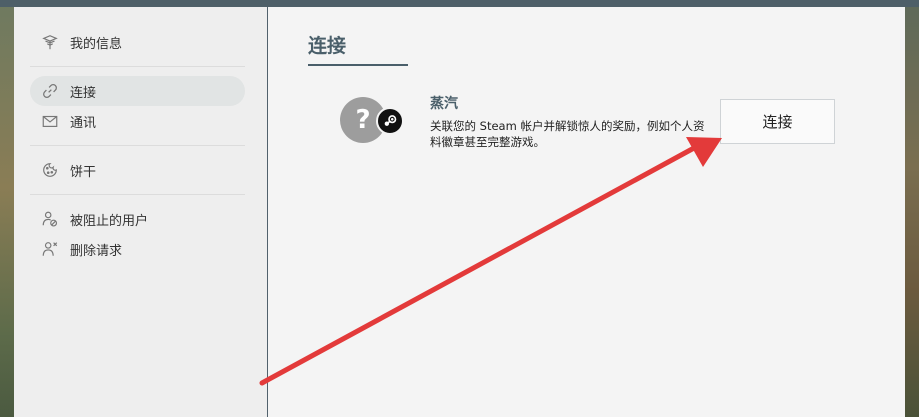 Image resolution: width=919 pixels, height=417 pixels. Describe the element at coordinates (777, 121) in the screenshot. I see `connect-button: 连接` at that location.